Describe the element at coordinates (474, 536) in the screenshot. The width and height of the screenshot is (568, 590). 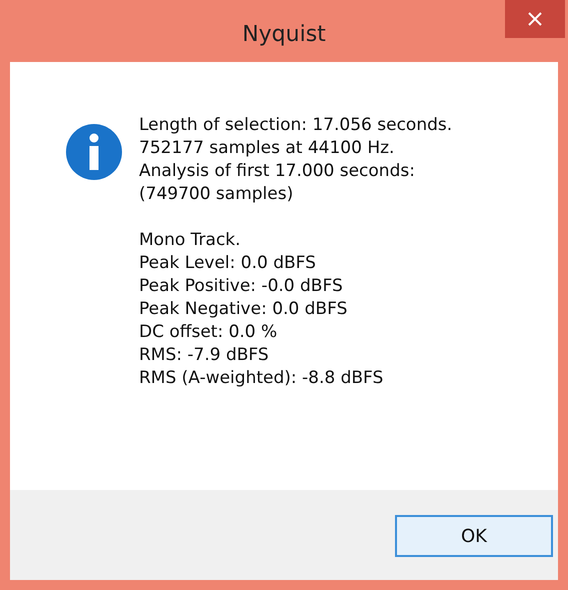
I see `ok-button: OK` at that location.